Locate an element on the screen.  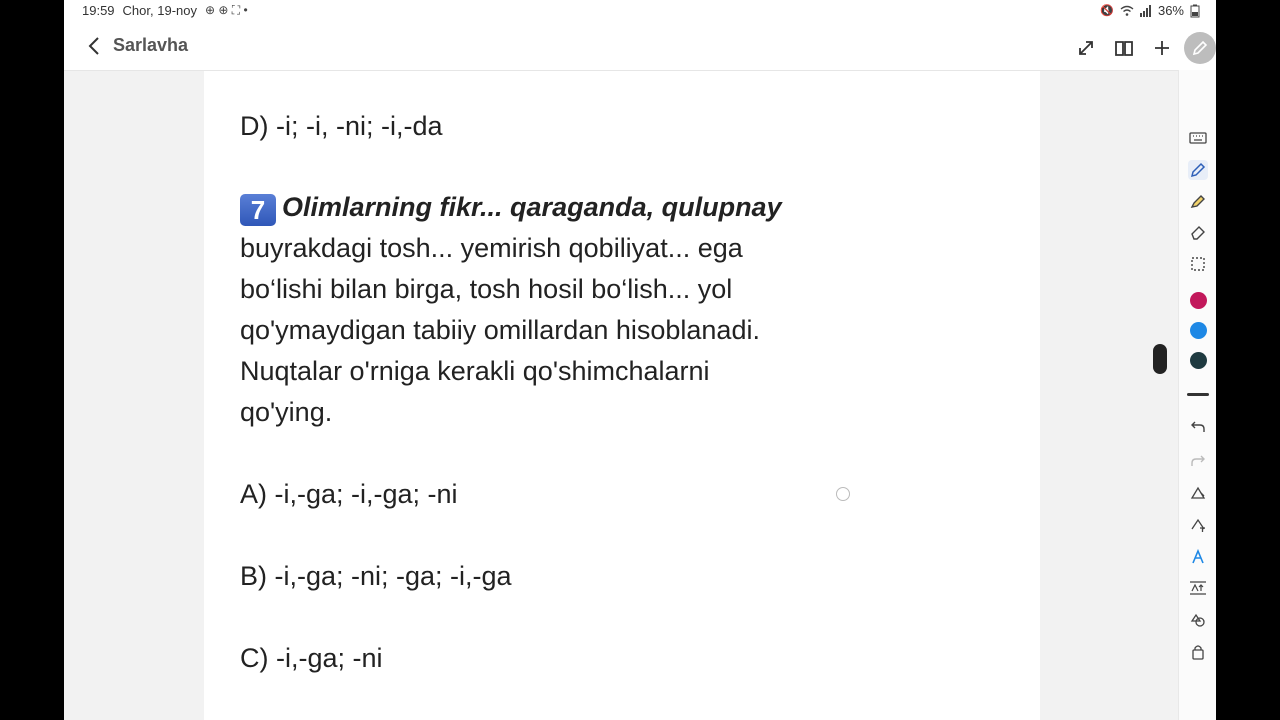
wifi-icon is located at coordinates (1127, 10).